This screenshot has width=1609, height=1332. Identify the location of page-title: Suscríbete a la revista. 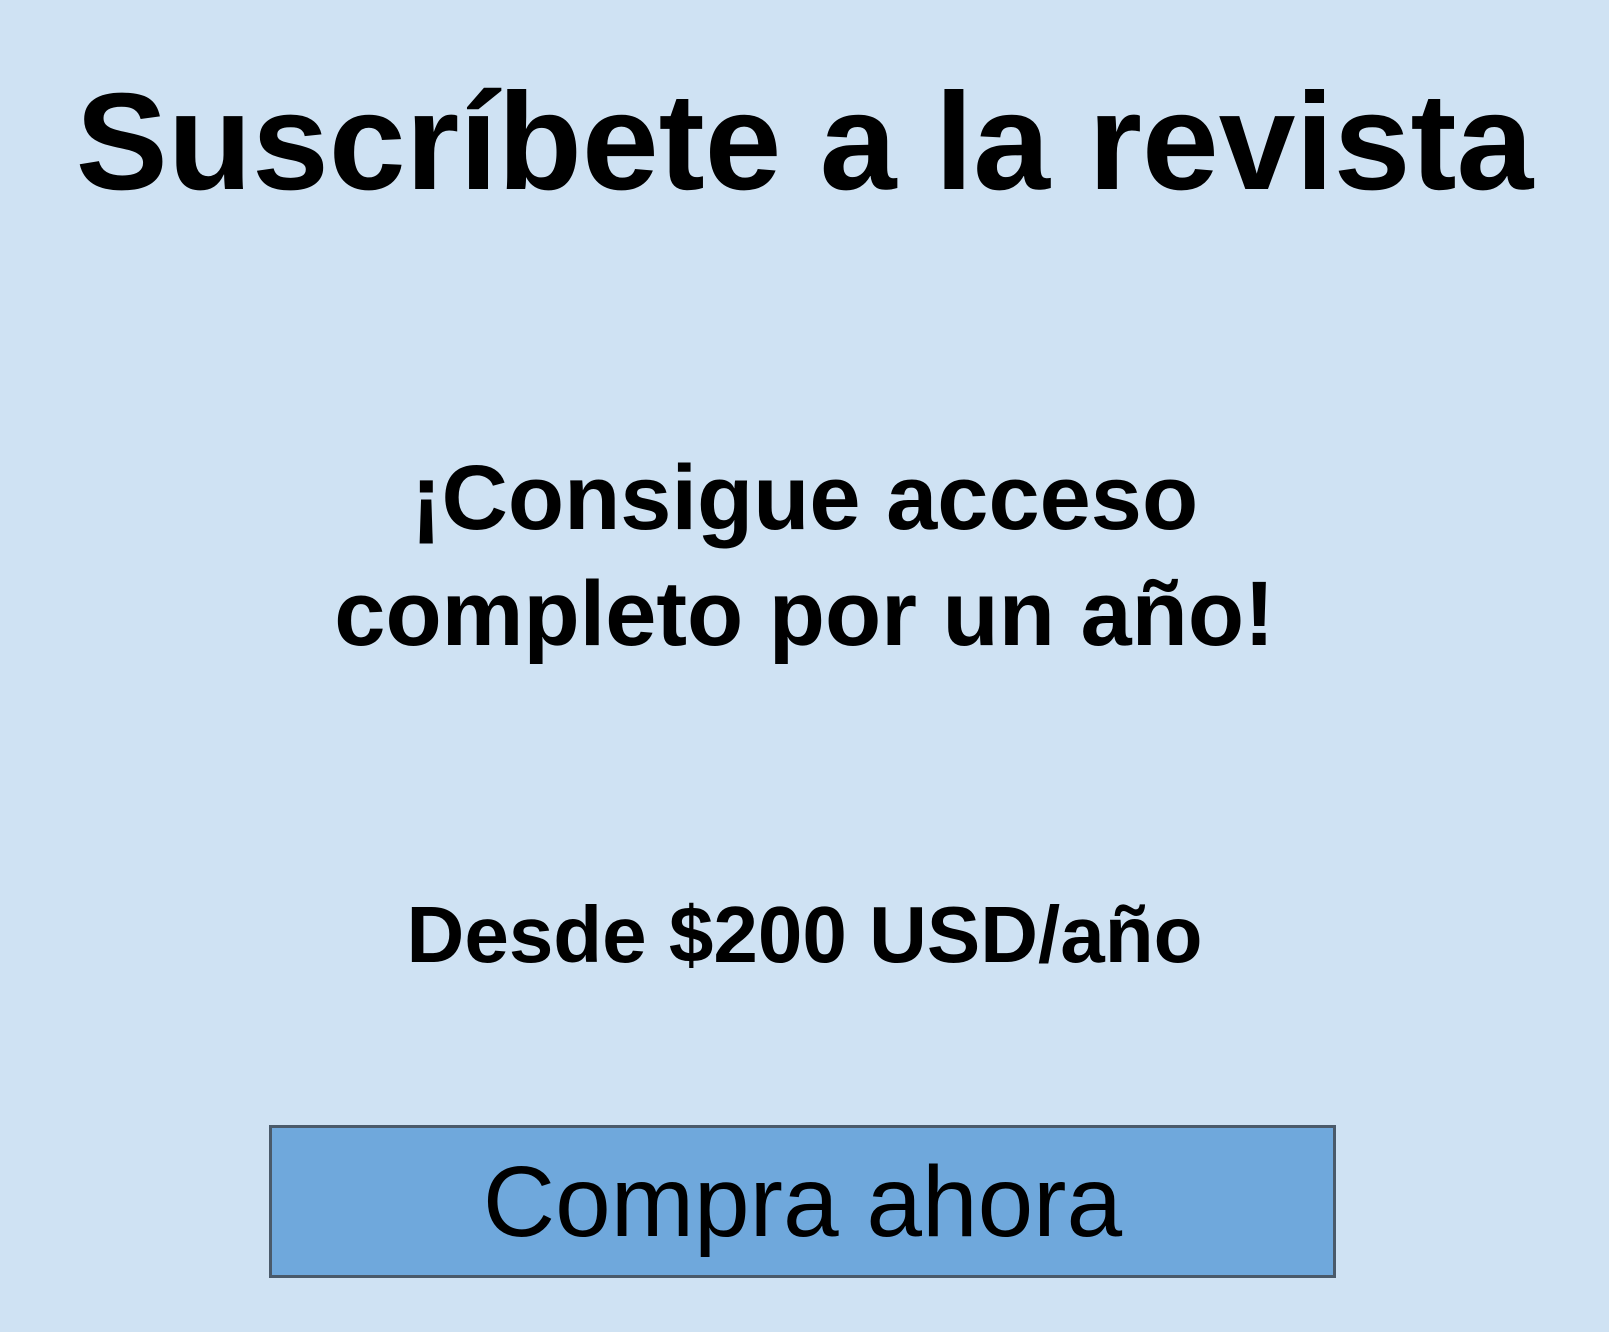
(804, 142).